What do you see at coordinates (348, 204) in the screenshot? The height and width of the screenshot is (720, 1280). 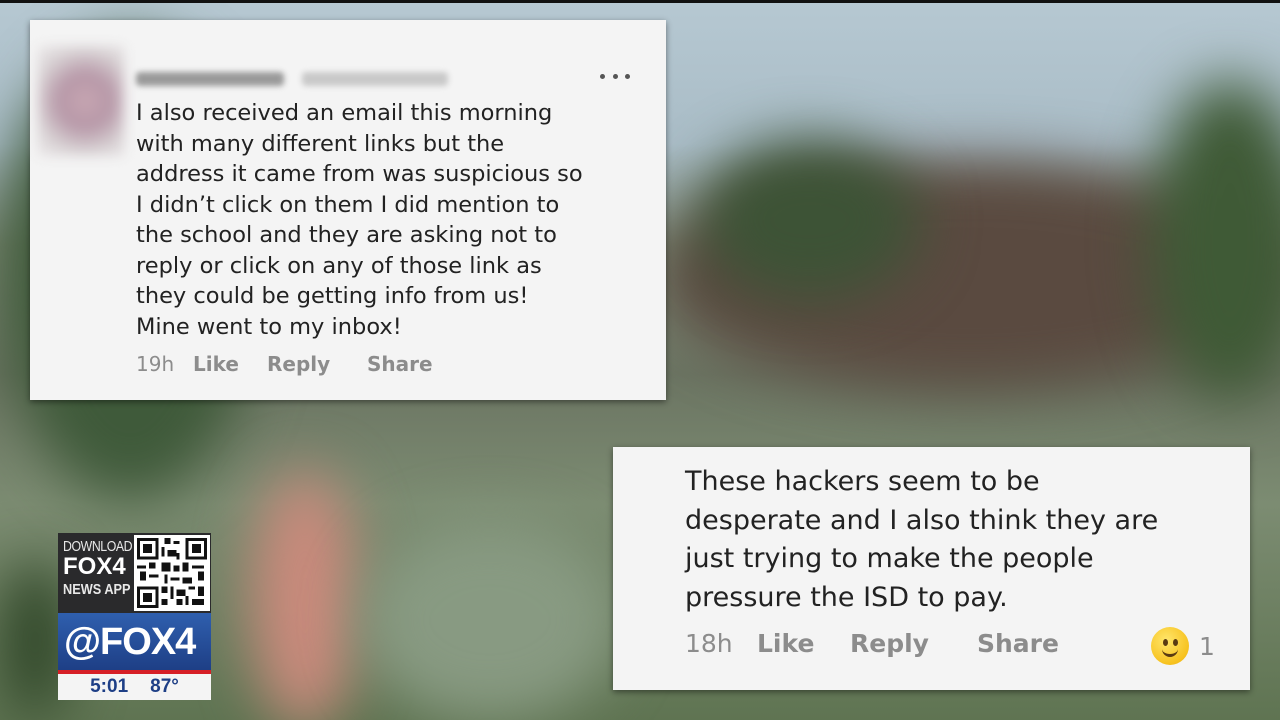 I see `comment-line: I didn’t click on them I did mention to` at bounding box center [348, 204].